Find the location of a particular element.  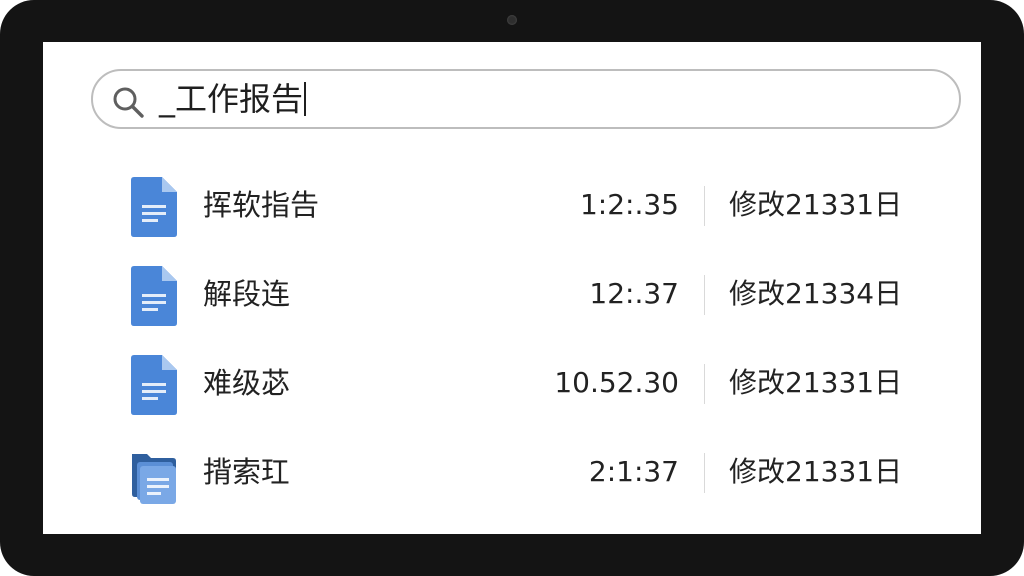

search-bar: _工作报告 is located at coordinates (526, 99).